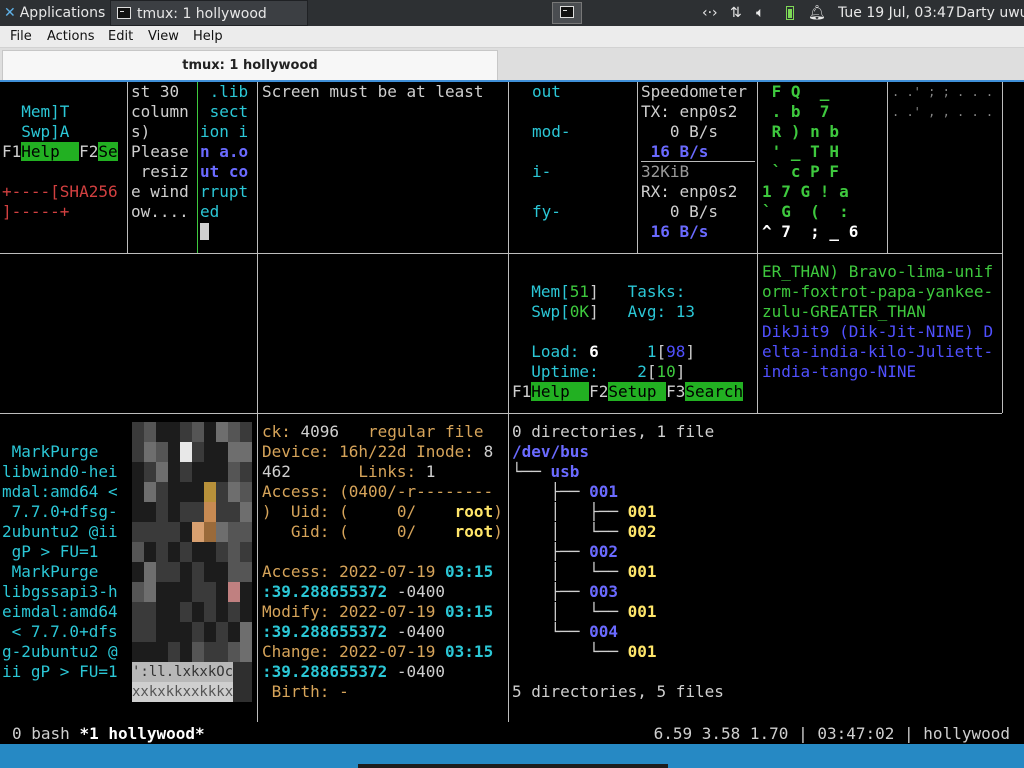 The width and height of the screenshot is (1024, 768). I want to click on workspace-switcher, so click(567, 13).